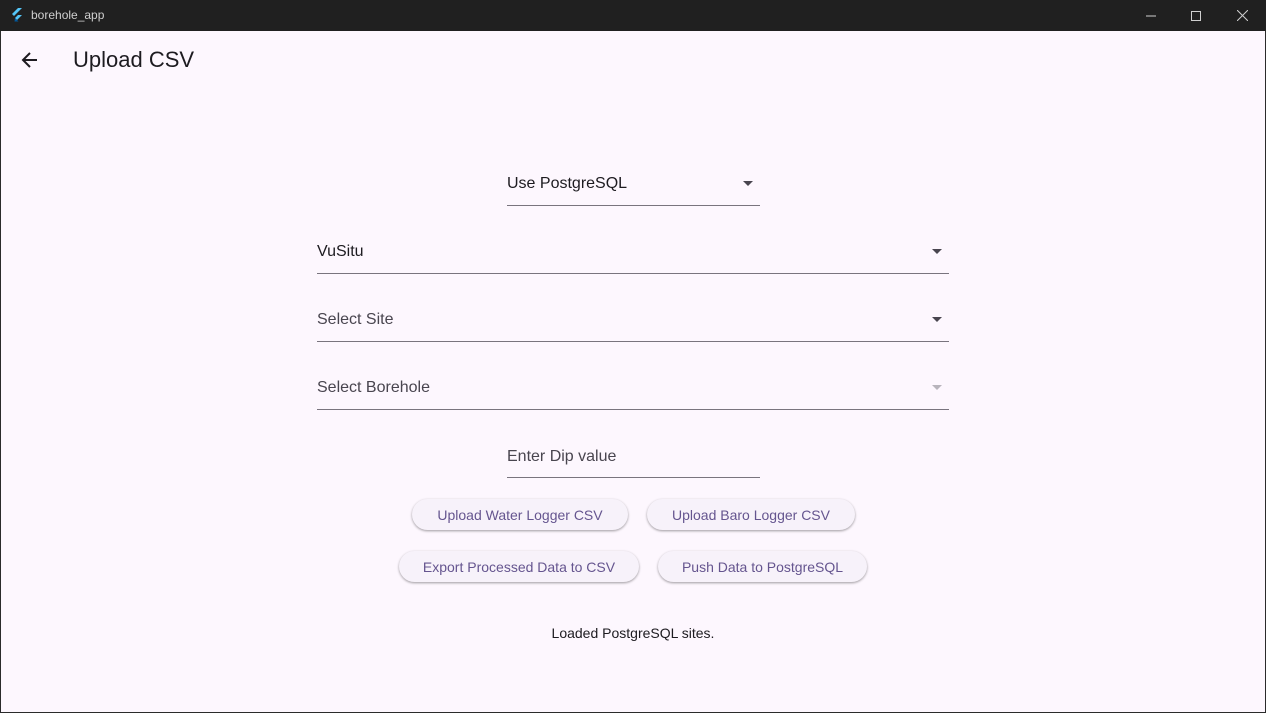  I want to click on minimize-icon, so click(1151, 15).